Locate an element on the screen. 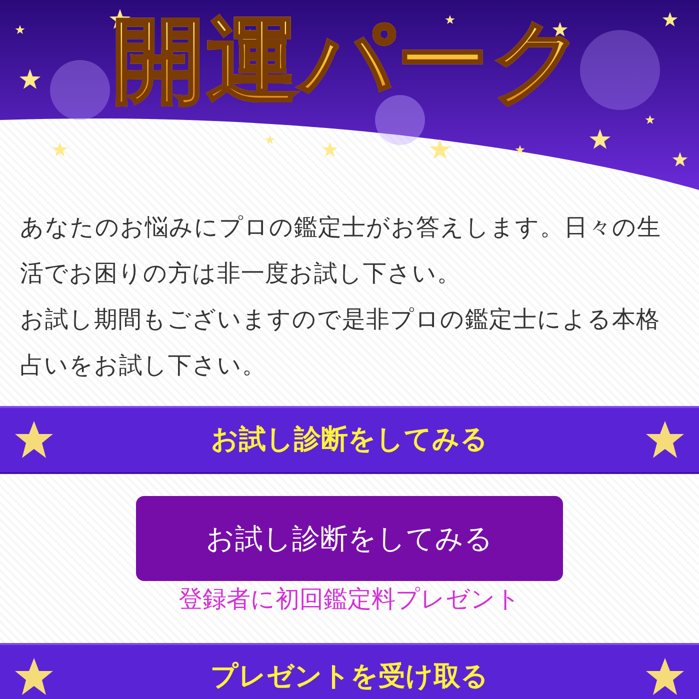 The width and height of the screenshot is (699, 699). banner-label: プレゼントを受け取る is located at coordinates (349, 677).